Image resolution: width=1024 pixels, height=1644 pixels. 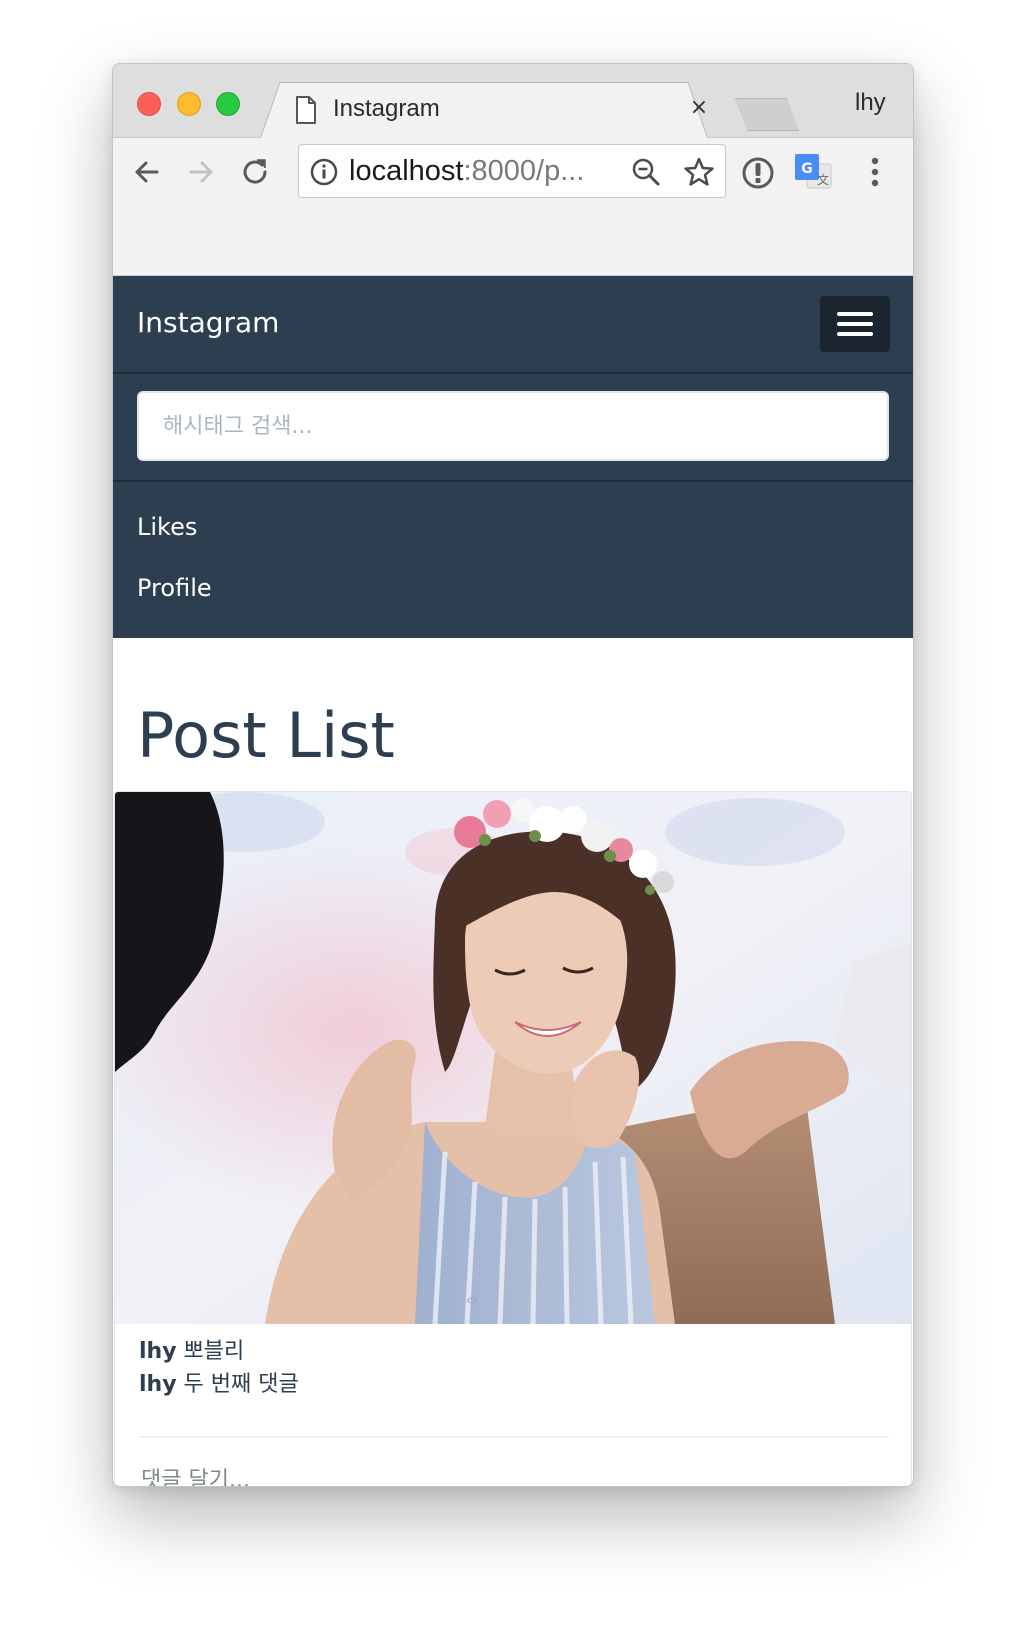 What do you see at coordinates (147, 172) in the screenshot?
I see `back-arrow-icon` at bounding box center [147, 172].